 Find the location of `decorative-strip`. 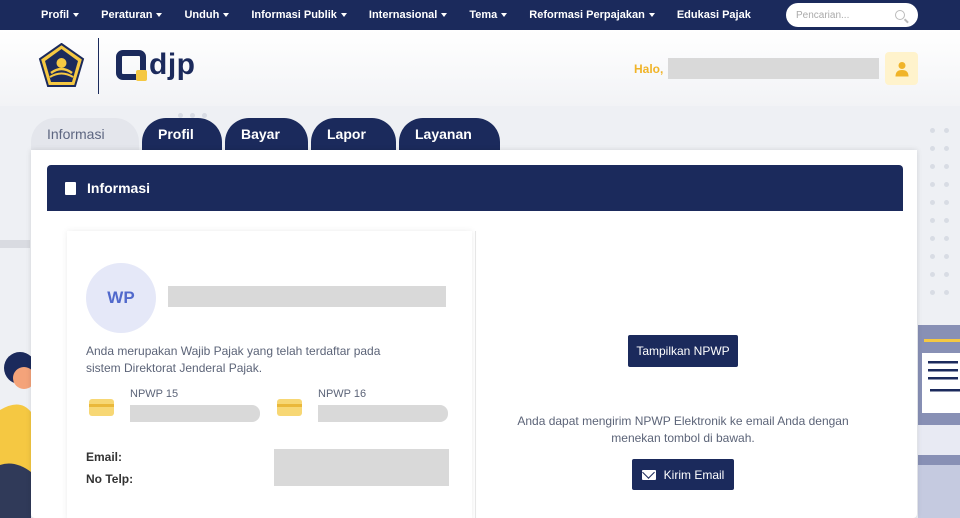

decorative-strip is located at coordinates (15, 244).